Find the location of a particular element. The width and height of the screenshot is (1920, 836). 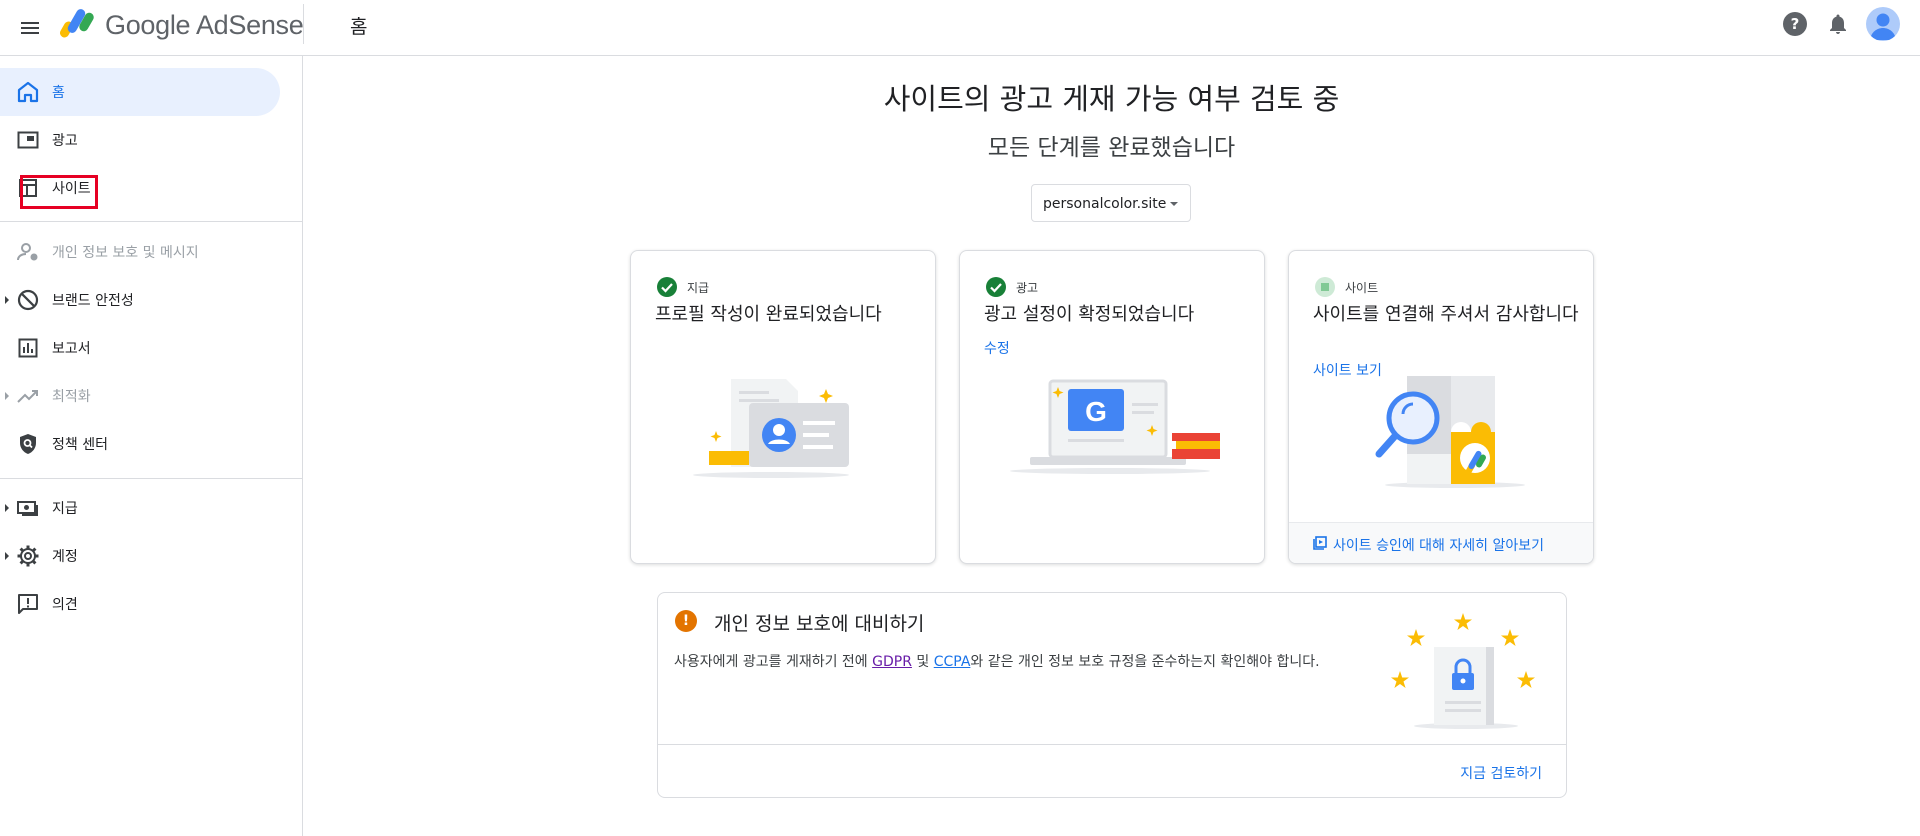

review-title: 사이트의 광고 게재 가능 여부 검토 중 is located at coordinates (1111, 99).